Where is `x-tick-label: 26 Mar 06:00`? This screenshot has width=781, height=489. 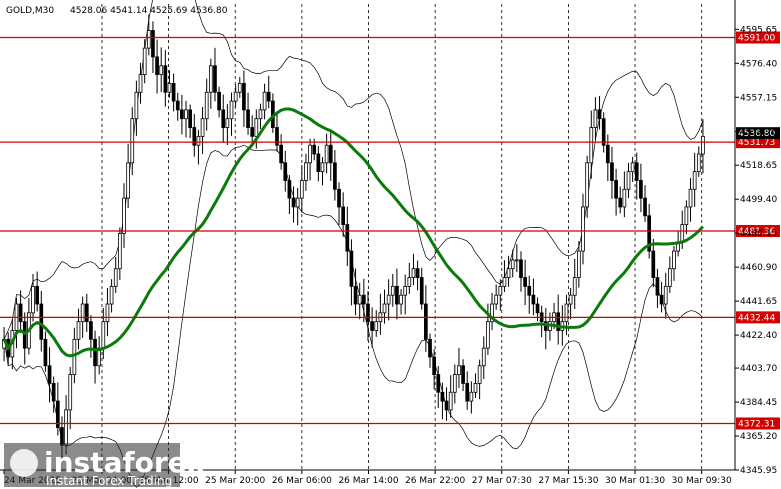 x-tick-label: 26 Mar 06:00 is located at coordinates (302, 481).